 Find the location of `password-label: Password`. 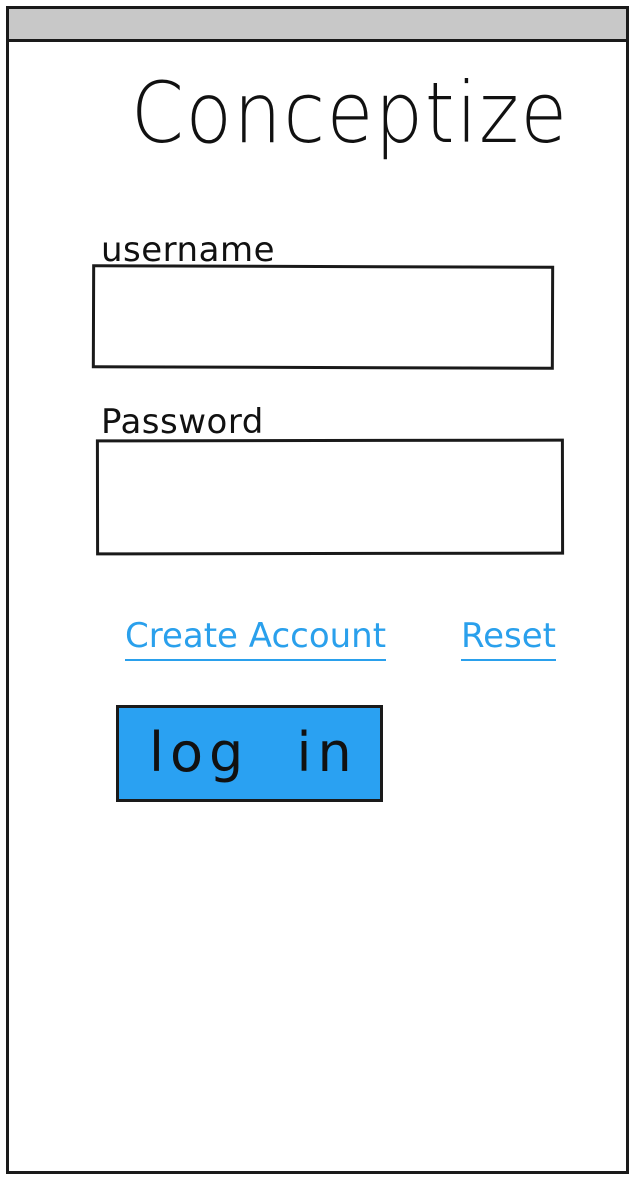

password-label: Password is located at coordinates (182, 422).